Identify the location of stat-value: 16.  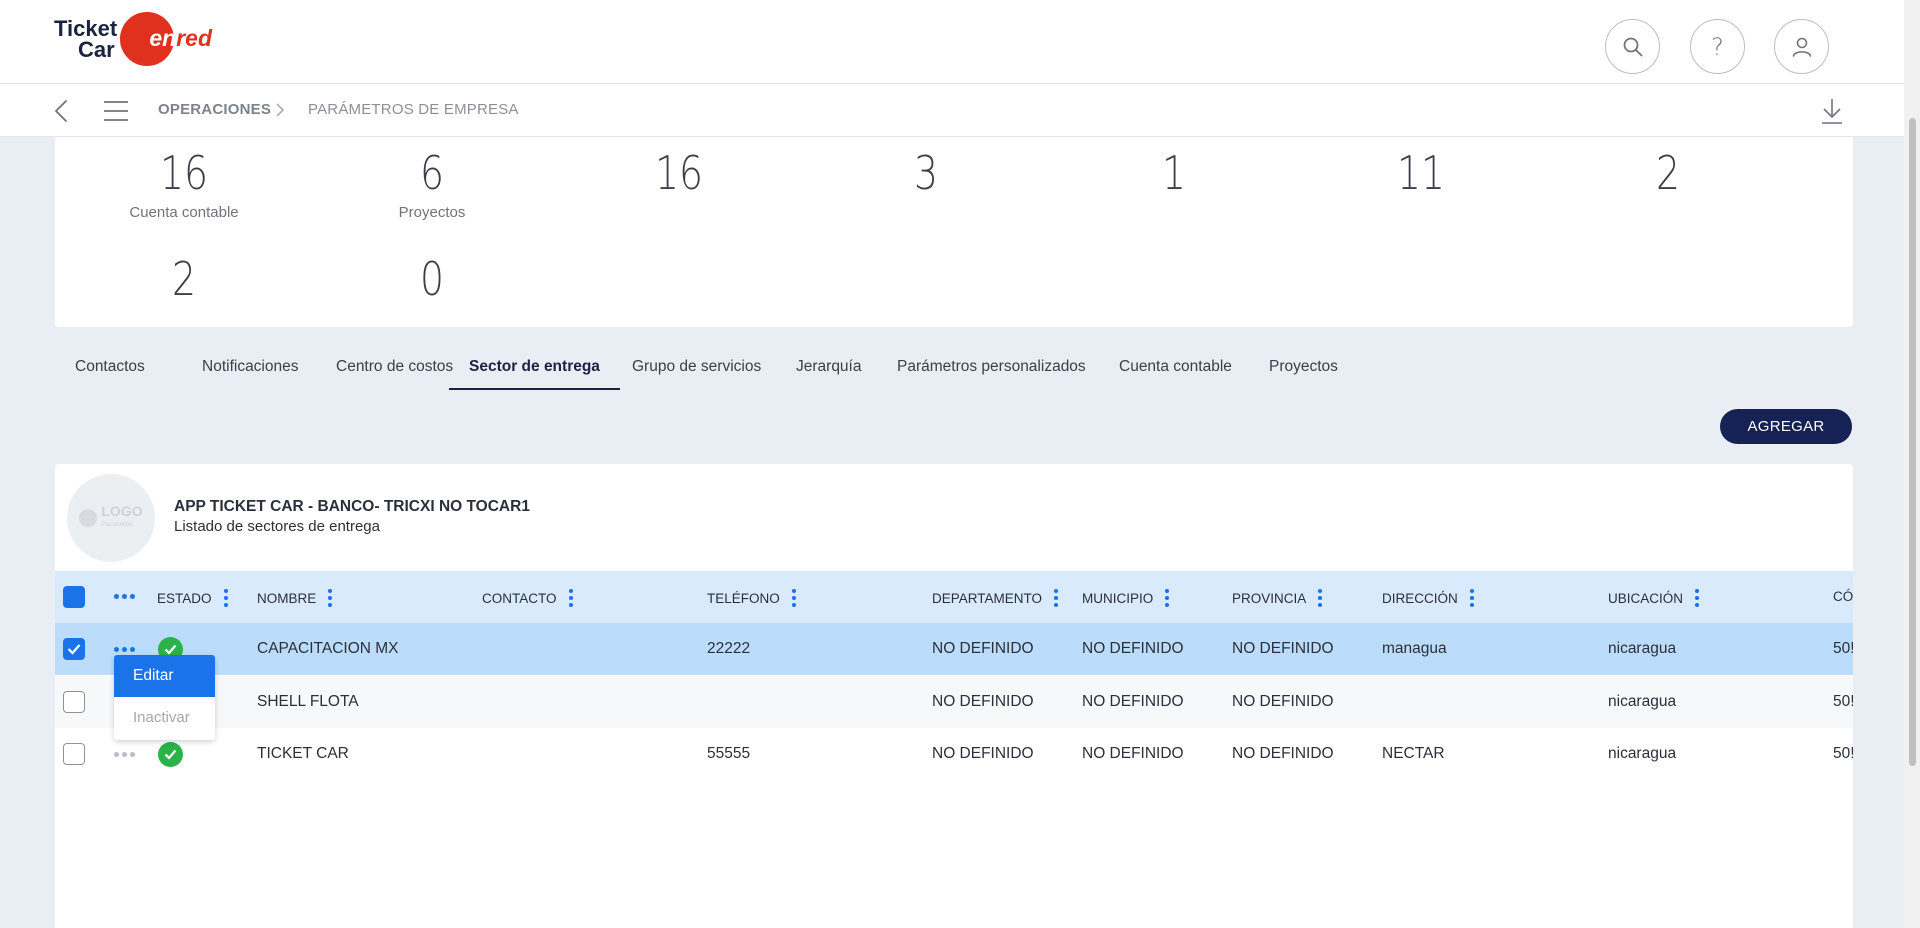
(678, 173).